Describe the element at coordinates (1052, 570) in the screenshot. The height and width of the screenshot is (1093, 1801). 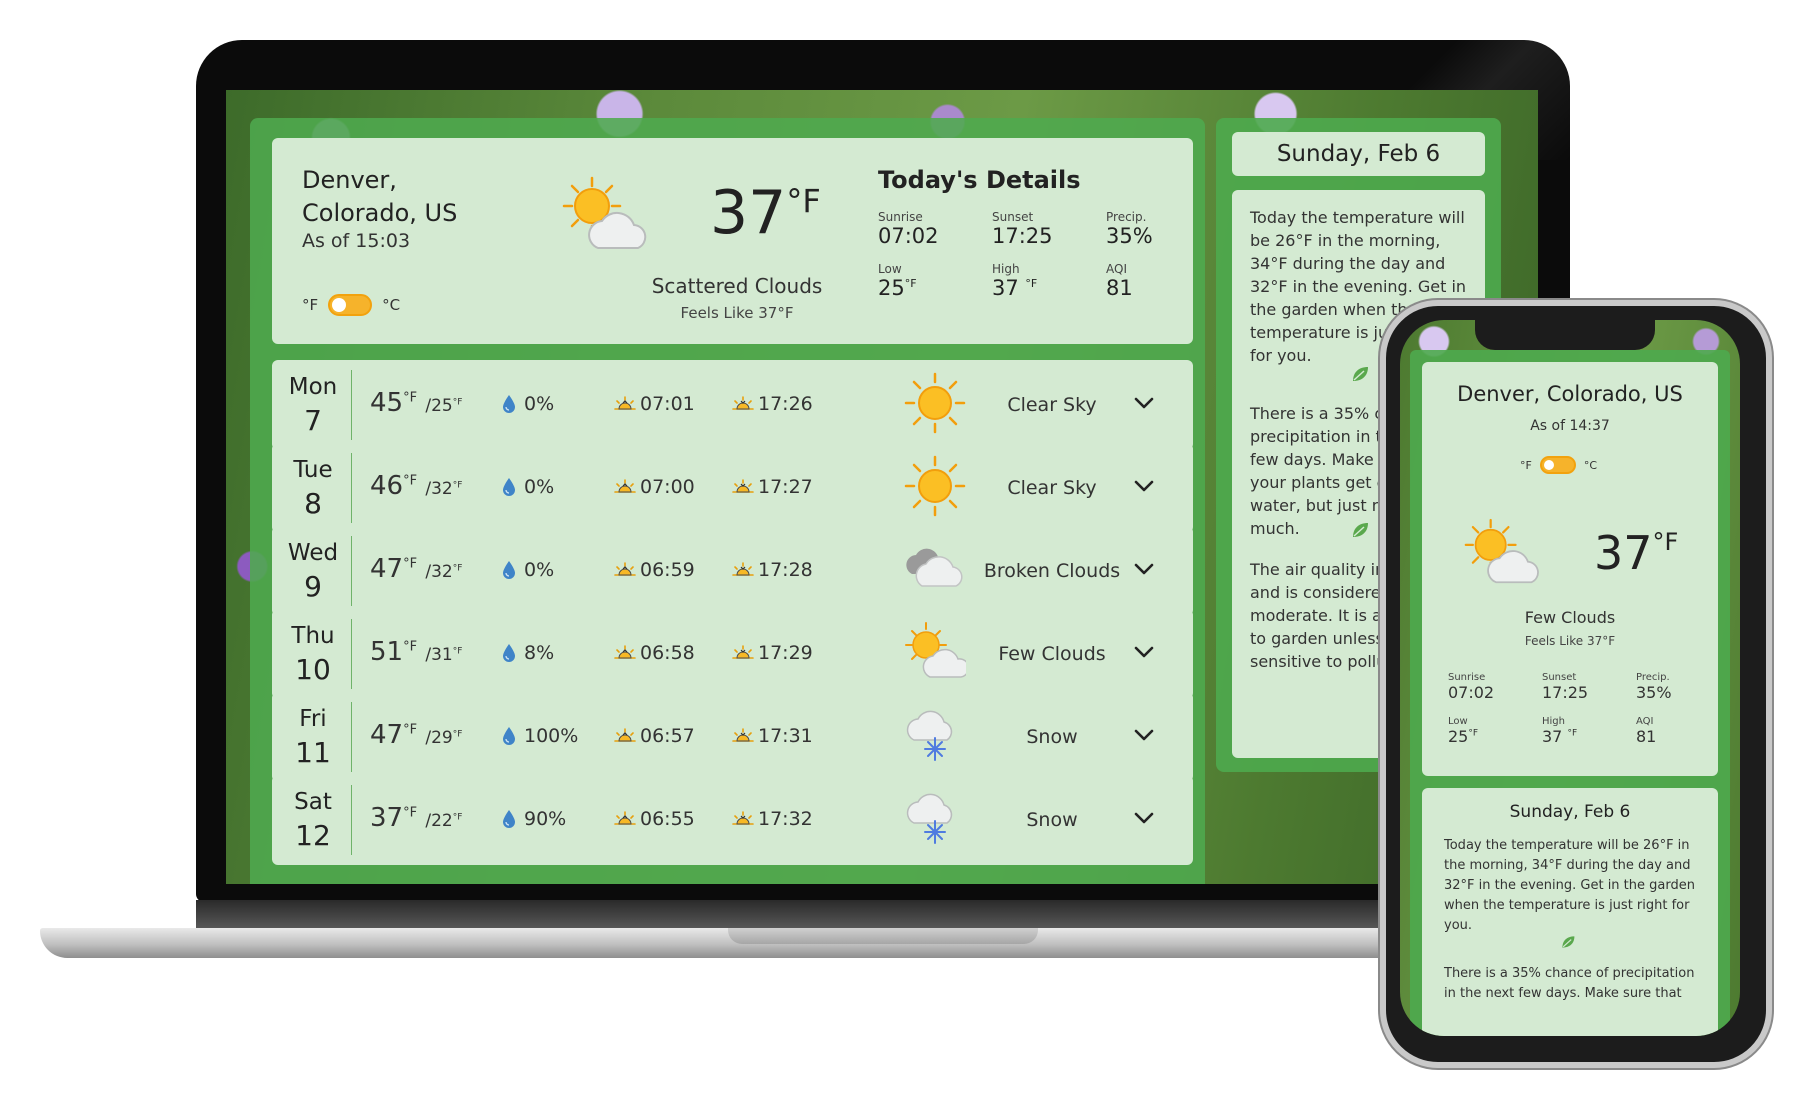
I see `forecast-condition: Broken Clouds` at that location.